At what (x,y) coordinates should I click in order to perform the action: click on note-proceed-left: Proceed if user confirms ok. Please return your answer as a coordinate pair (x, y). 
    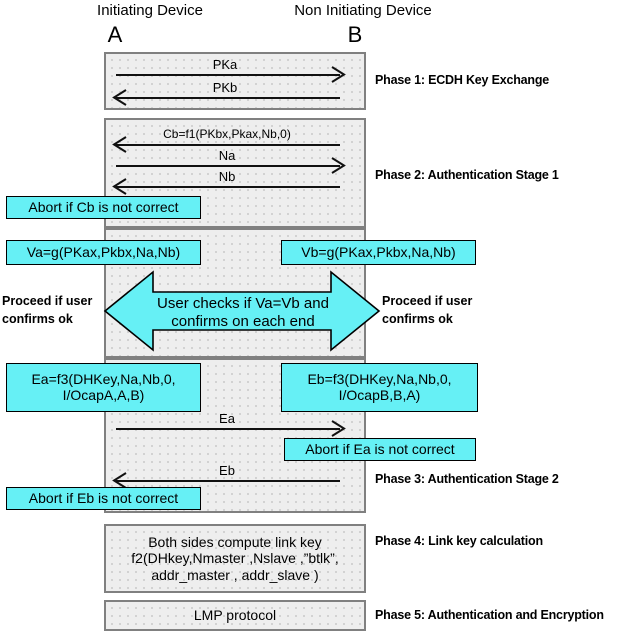
    Looking at the image, I should click on (47, 310).